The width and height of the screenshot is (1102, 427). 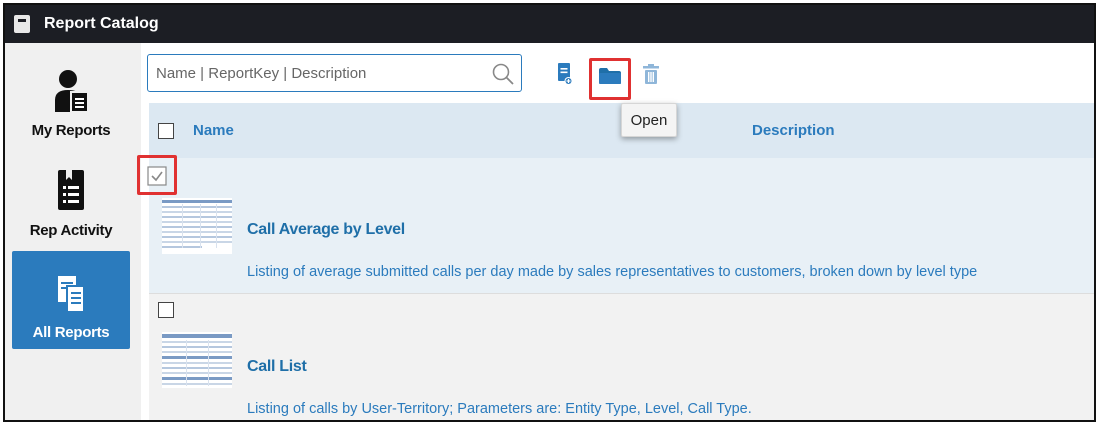 I want to click on reports-stack-icon, so click(x=71, y=294).